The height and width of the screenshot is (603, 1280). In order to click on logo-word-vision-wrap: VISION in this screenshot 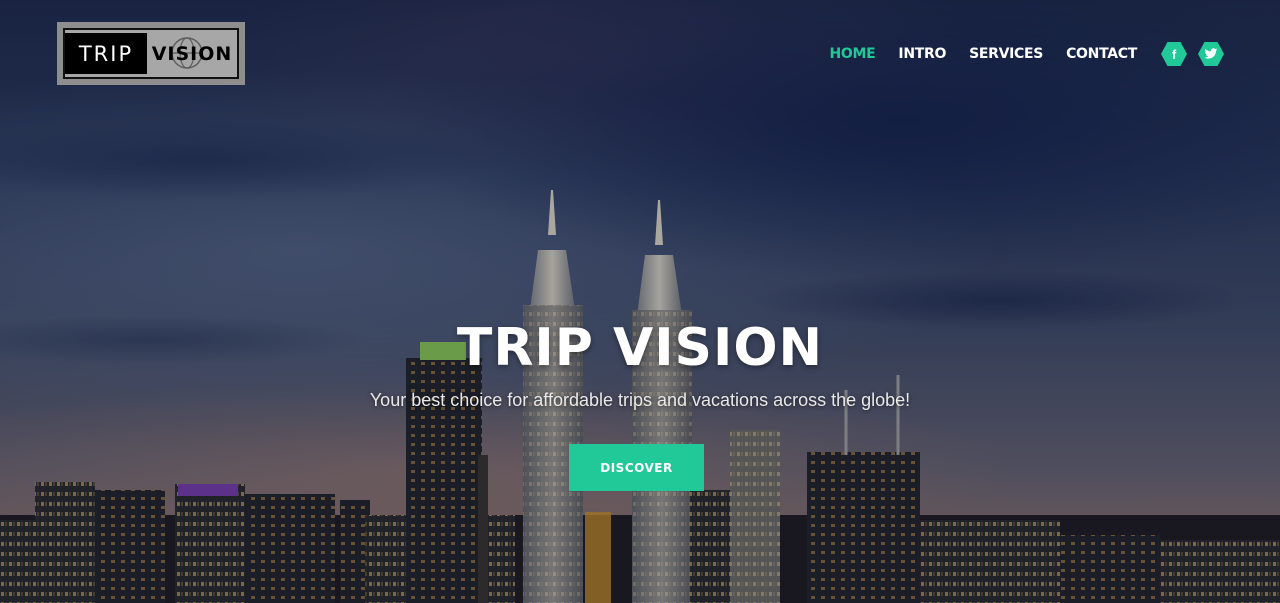, I will do `click(192, 53)`.